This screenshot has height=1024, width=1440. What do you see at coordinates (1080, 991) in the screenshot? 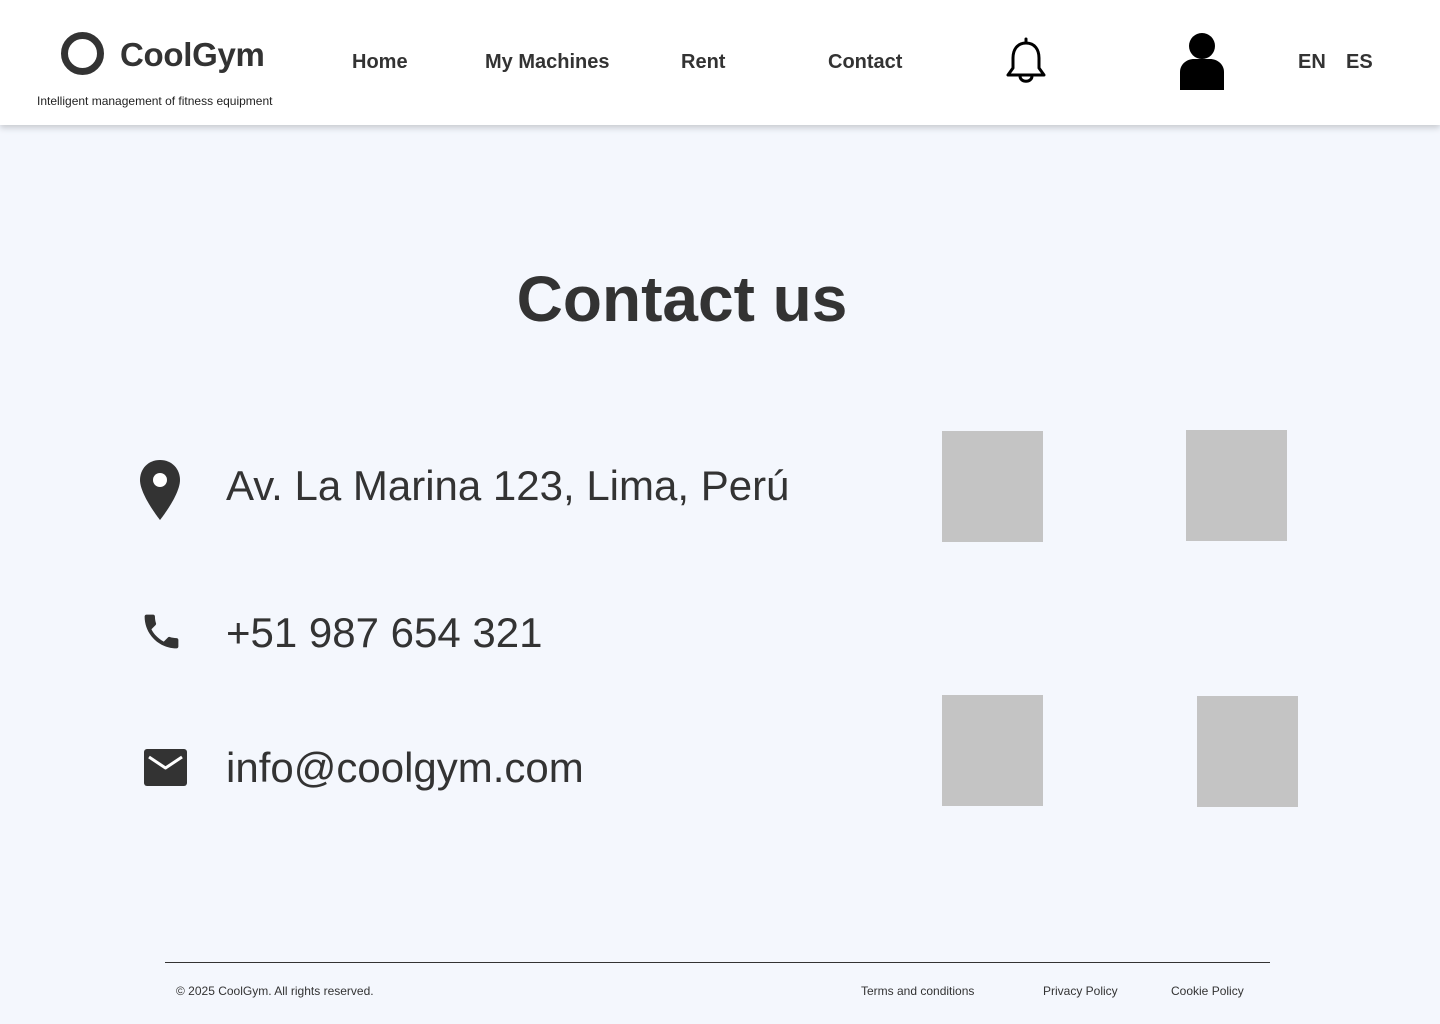
I see `privacy-link: Privacy Policy` at bounding box center [1080, 991].